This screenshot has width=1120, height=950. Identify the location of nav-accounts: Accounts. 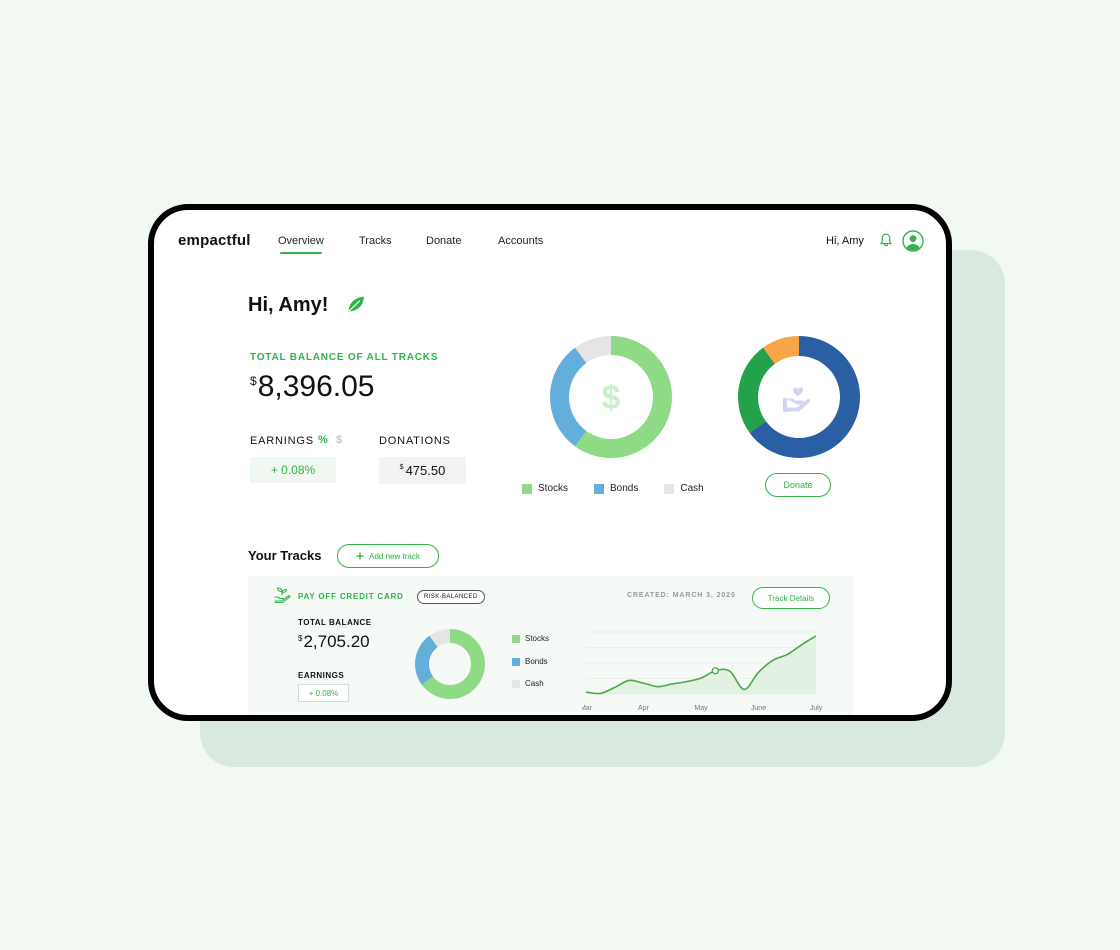
(520, 241).